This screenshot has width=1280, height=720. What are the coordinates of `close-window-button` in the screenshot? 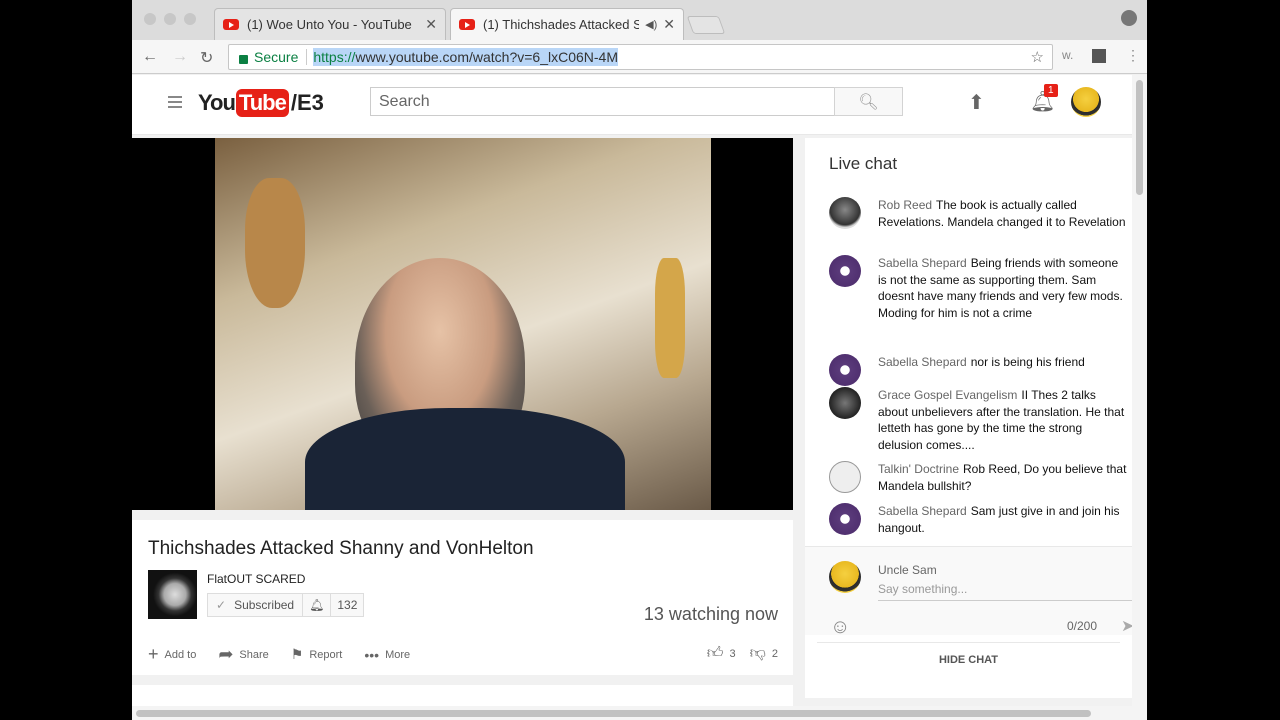 It's located at (150, 19).